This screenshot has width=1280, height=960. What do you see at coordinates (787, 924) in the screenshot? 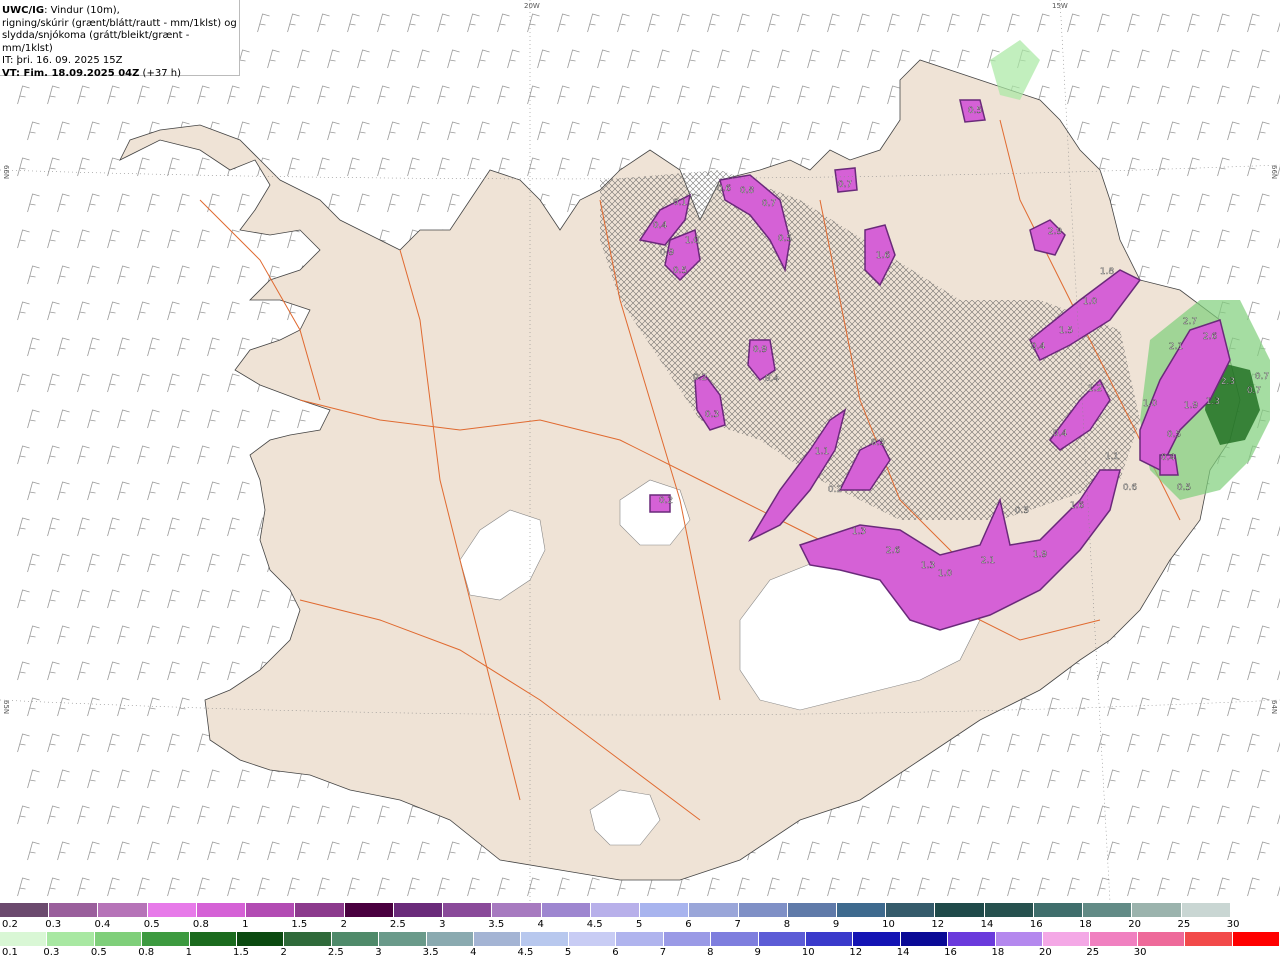
I see `snow-legend-label: 8` at bounding box center [787, 924].